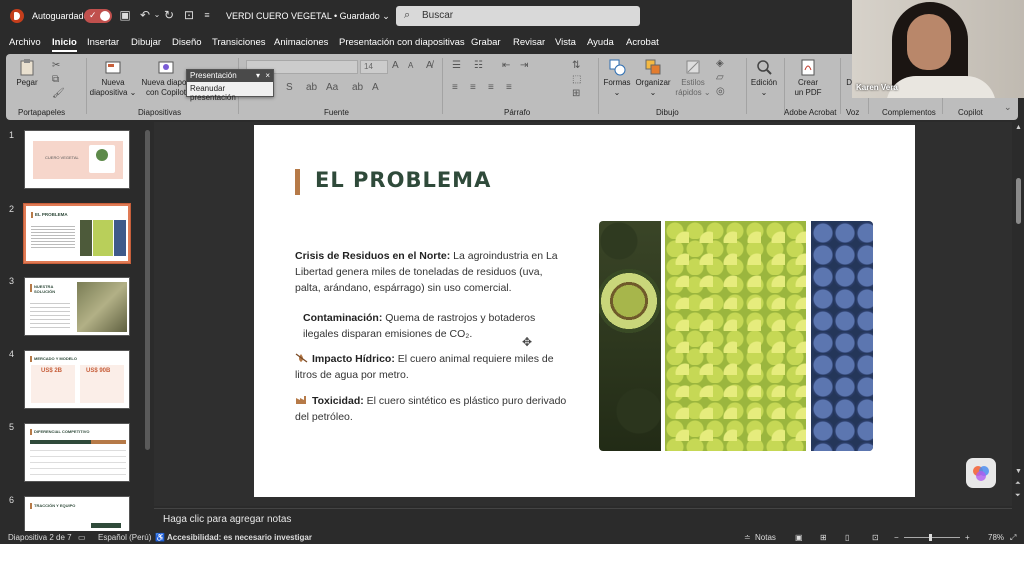 Image resolution: width=1024 pixels, height=576 pixels. Describe the element at coordinates (509, 87) in the screenshot. I see `justify-icon: ≡` at that location.